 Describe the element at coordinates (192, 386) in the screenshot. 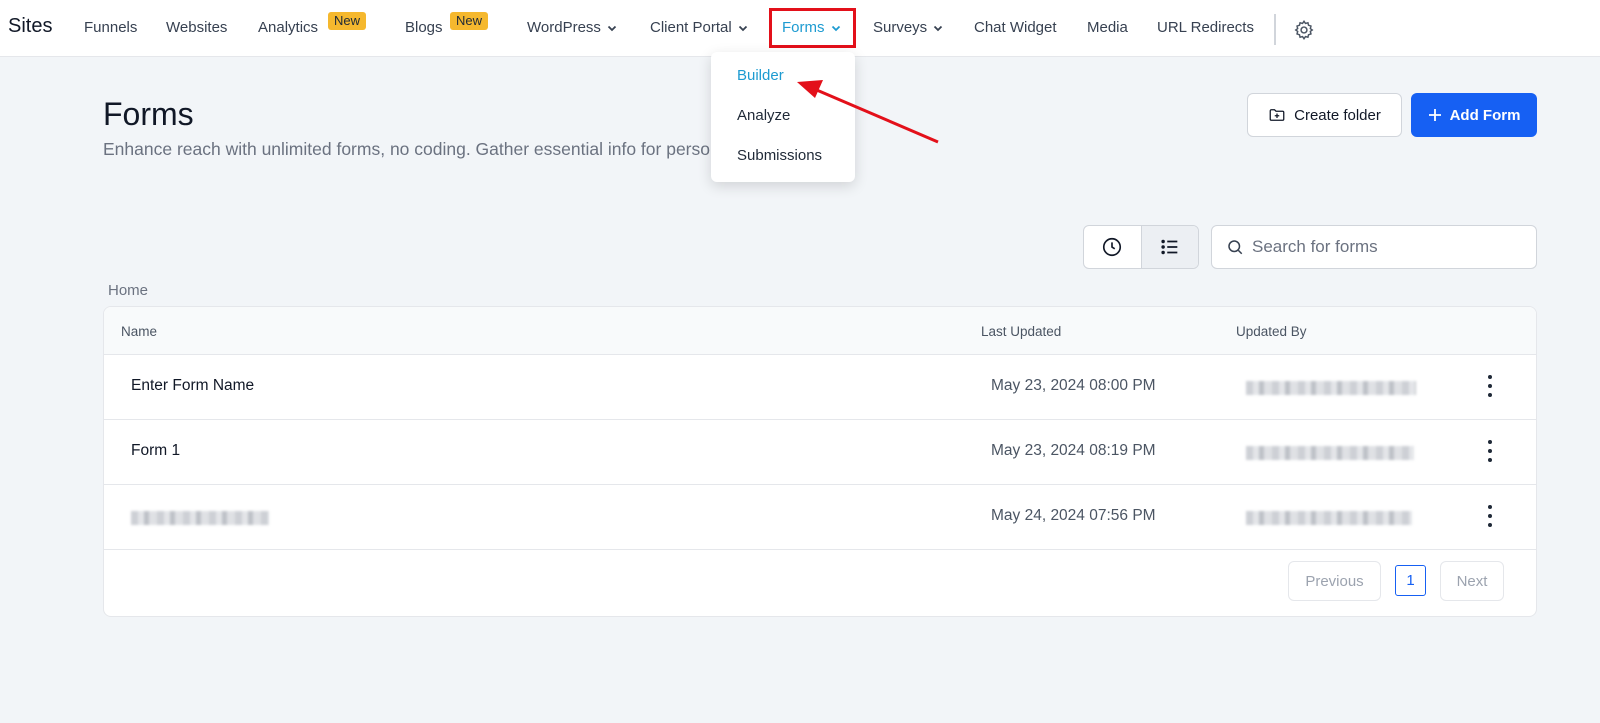

I see `form-name: Enter Form Name` at that location.